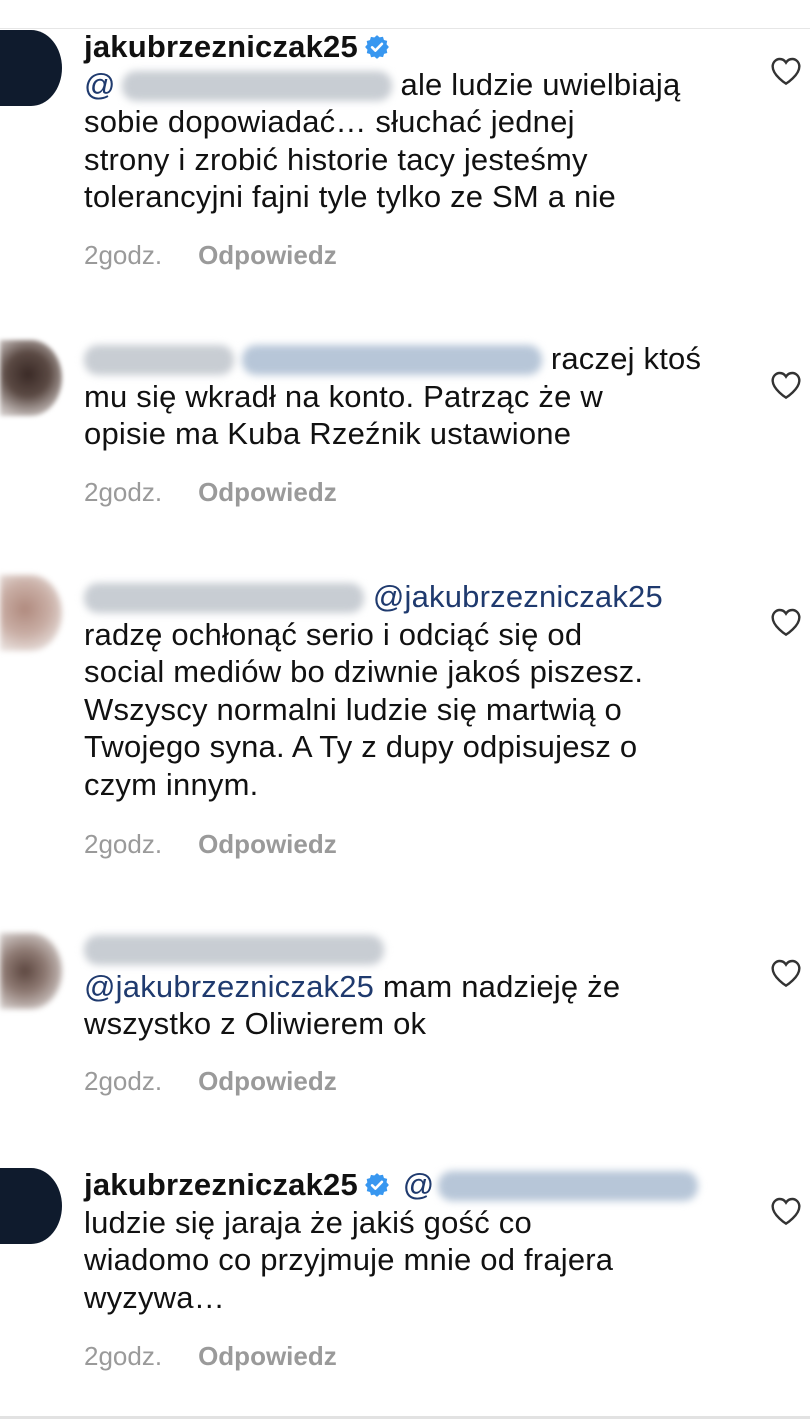  I want to click on comment-line: @jakubrzezniczak25 mam nadzieję że, so click(409, 987).